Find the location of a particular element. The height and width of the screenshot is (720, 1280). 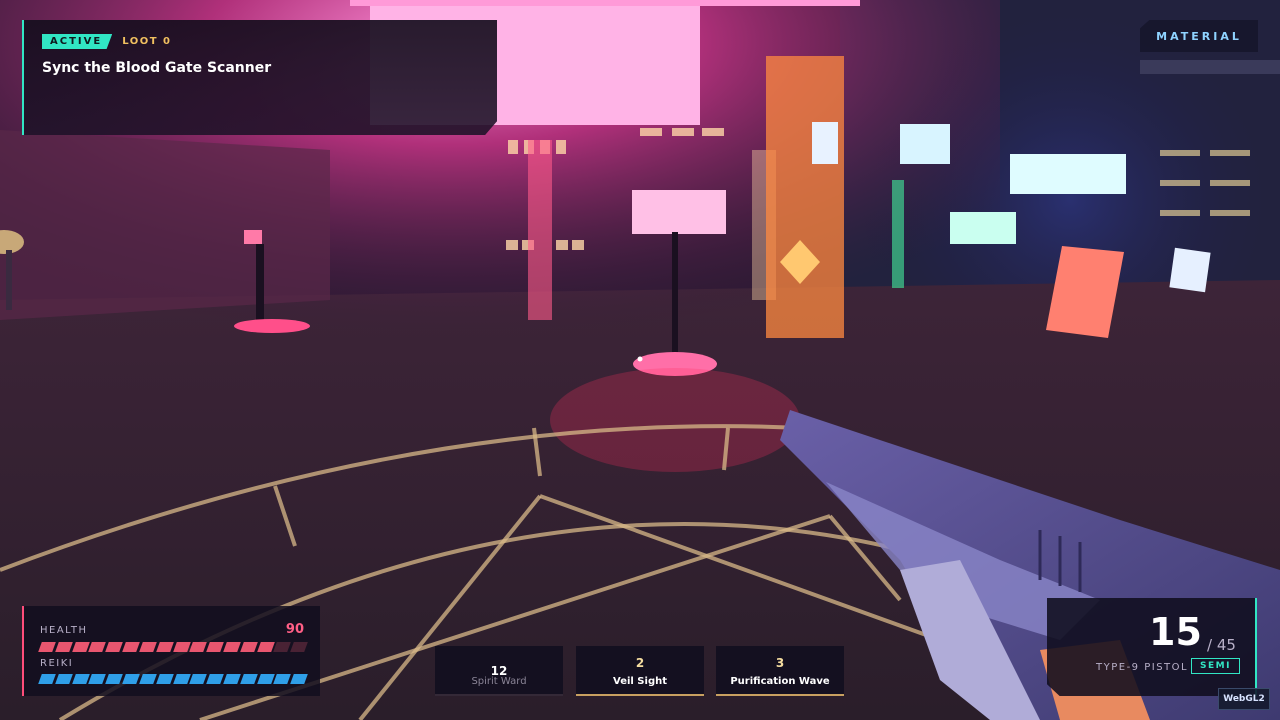

reiki-label: REIKI is located at coordinates (57, 663).